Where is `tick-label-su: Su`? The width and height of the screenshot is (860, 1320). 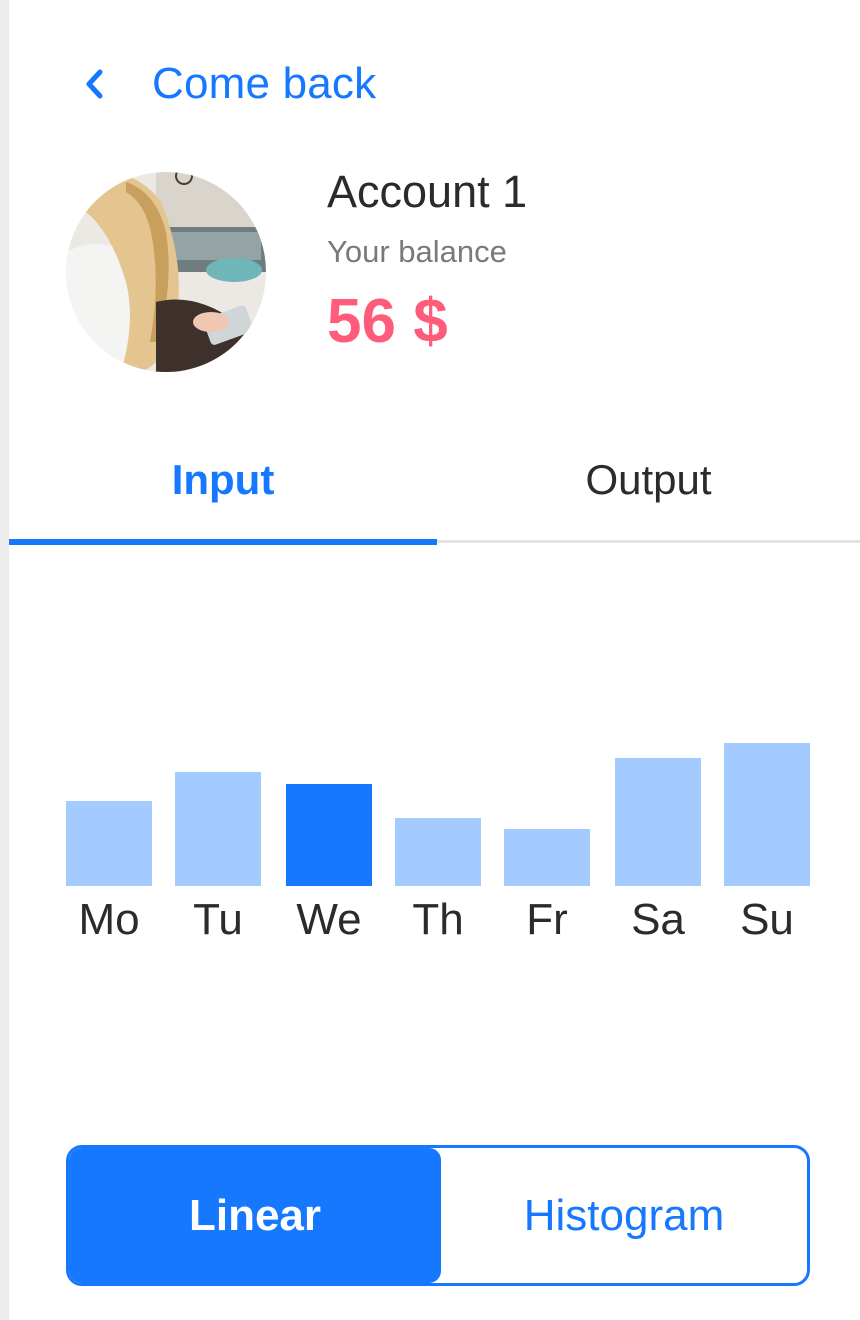
tick-label-su: Su is located at coordinates (767, 919).